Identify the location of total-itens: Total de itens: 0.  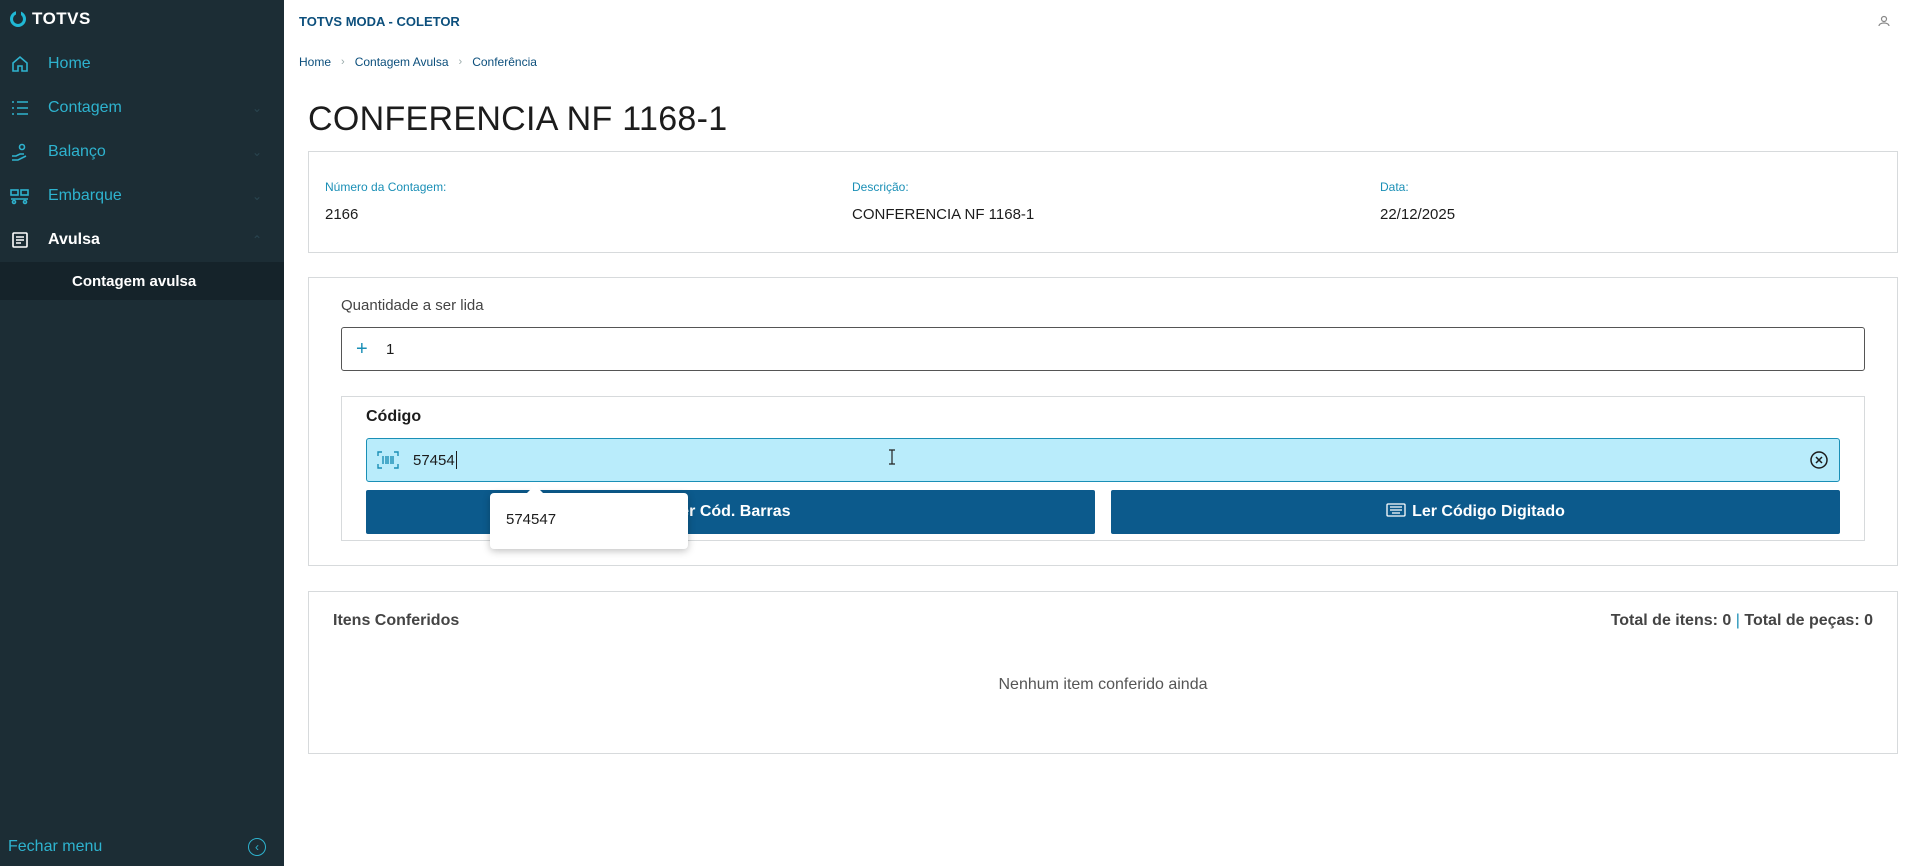
(1671, 620).